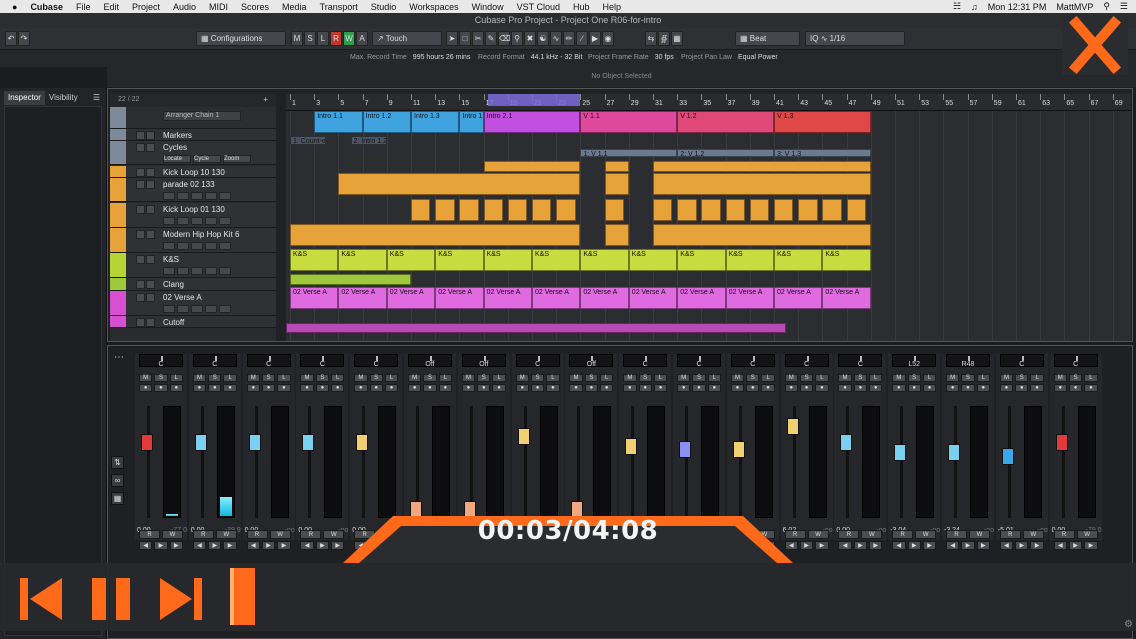 This screenshot has height=639, width=1136. I want to click on add-track-icon: +, so click(265, 99).